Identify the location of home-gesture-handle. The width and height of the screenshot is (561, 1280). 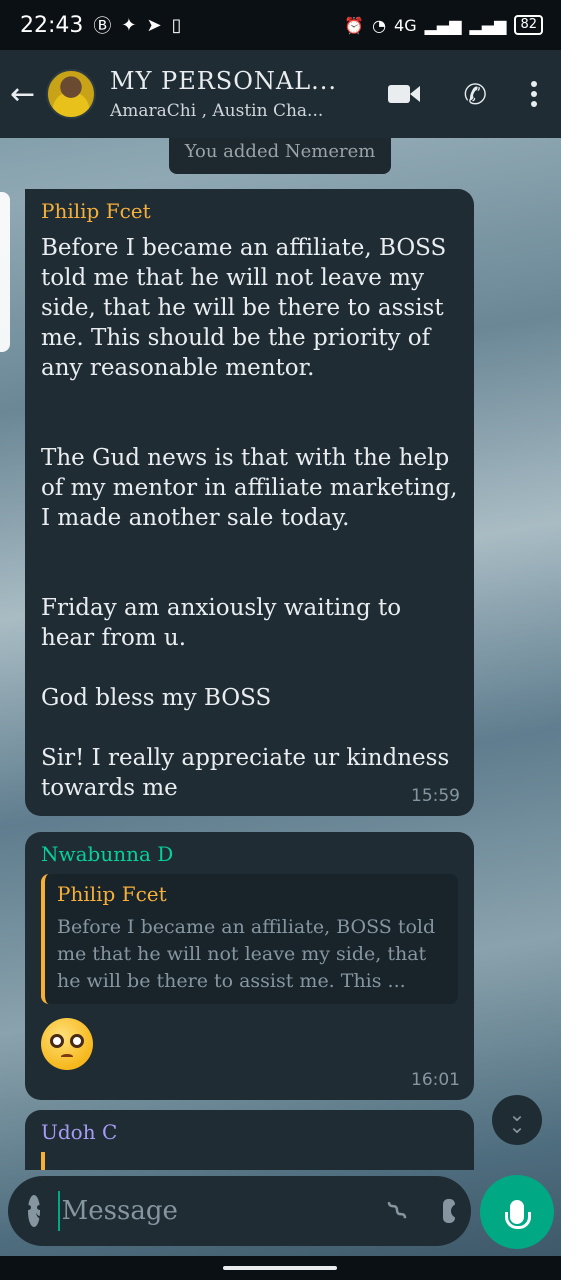
(280, 1268).